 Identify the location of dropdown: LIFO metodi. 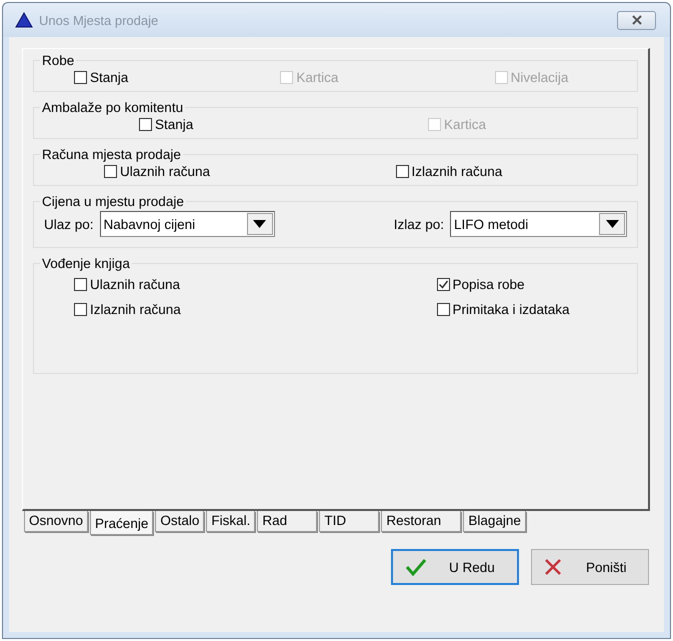
(538, 224).